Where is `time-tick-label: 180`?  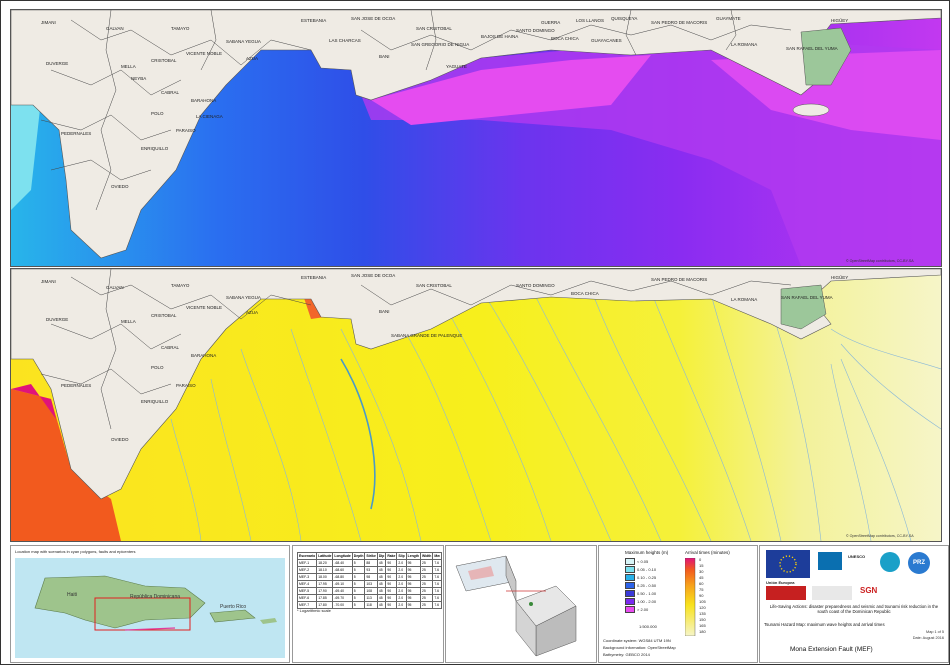
time-tick-label: 180 is located at coordinates (702, 631).